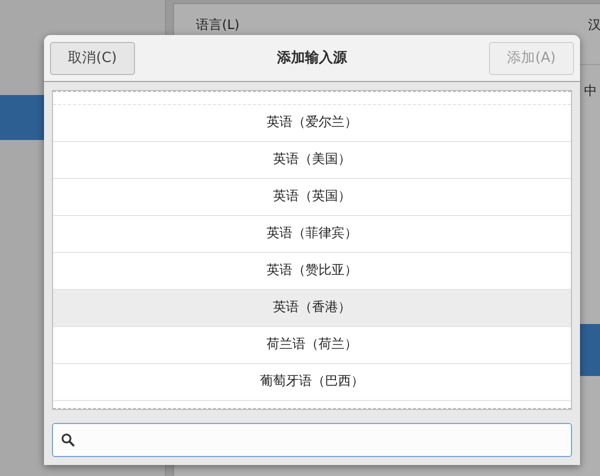 The width and height of the screenshot is (600, 476). I want to click on search-icon, so click(68, 440).